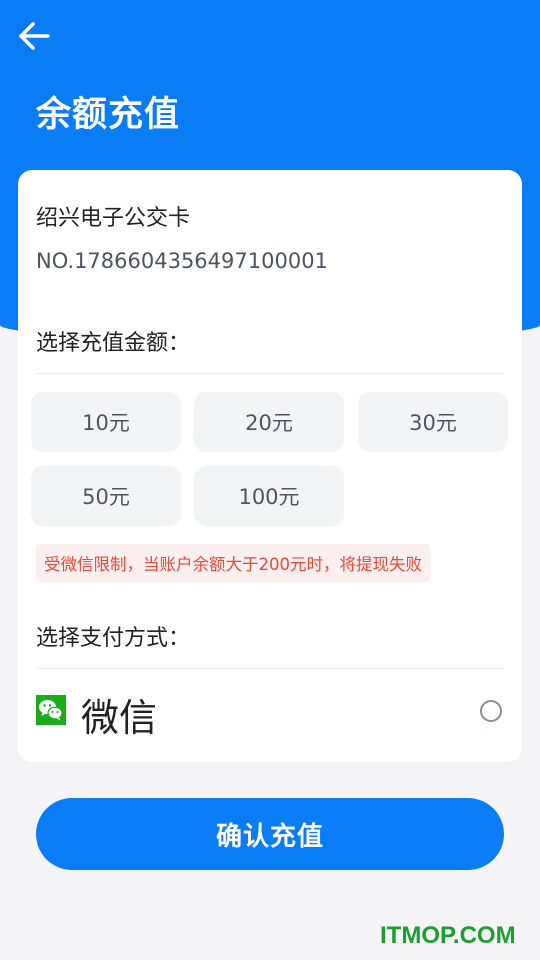 The width and height of the screenshot is (540, 960). What do you see at coordinates (51, 710) in the screenshot?
I see `wechat-icon` at bounding box center [51, 710].